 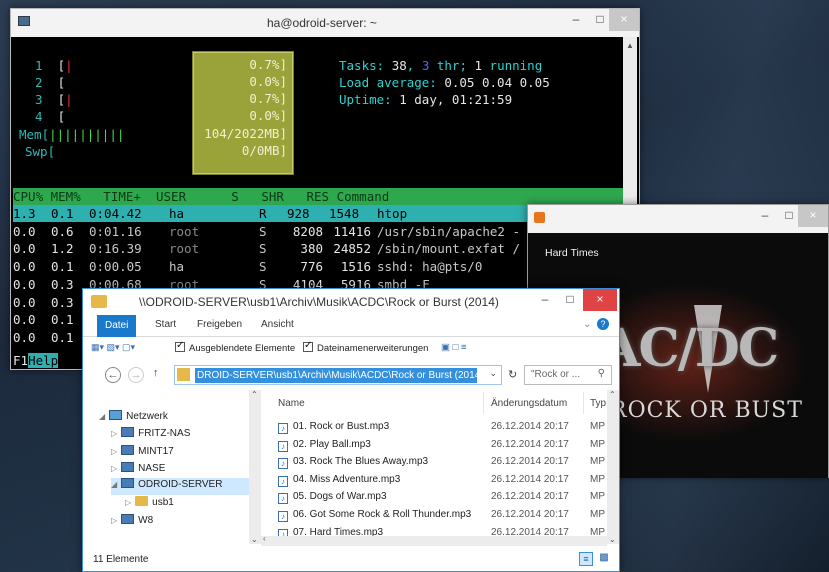 What do you see at coordinates (136, 375) in the screenshot?
I see `forward-icon: →` at bounding box center [136, 375].